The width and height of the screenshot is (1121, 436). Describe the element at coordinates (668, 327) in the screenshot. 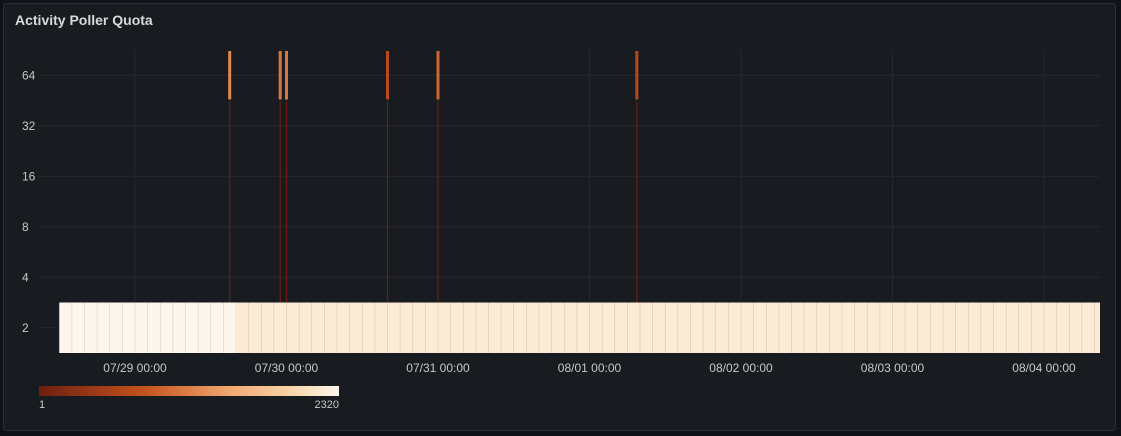

I see `heatmap-cell` at that location.